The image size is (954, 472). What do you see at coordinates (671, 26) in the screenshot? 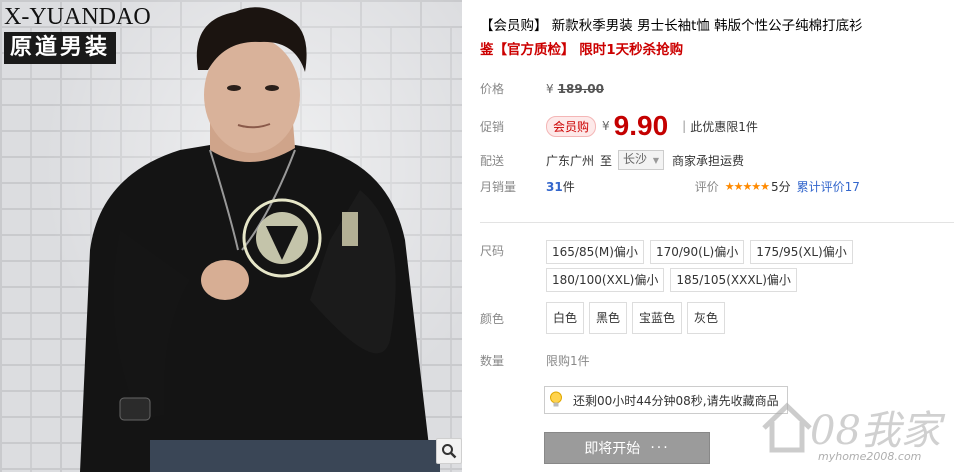
I see `product-title: 【会员购】 新款秋季男装 男士长袖t恤 韩版个性公子纯棉打底衫` at bounding box center [671, 26].